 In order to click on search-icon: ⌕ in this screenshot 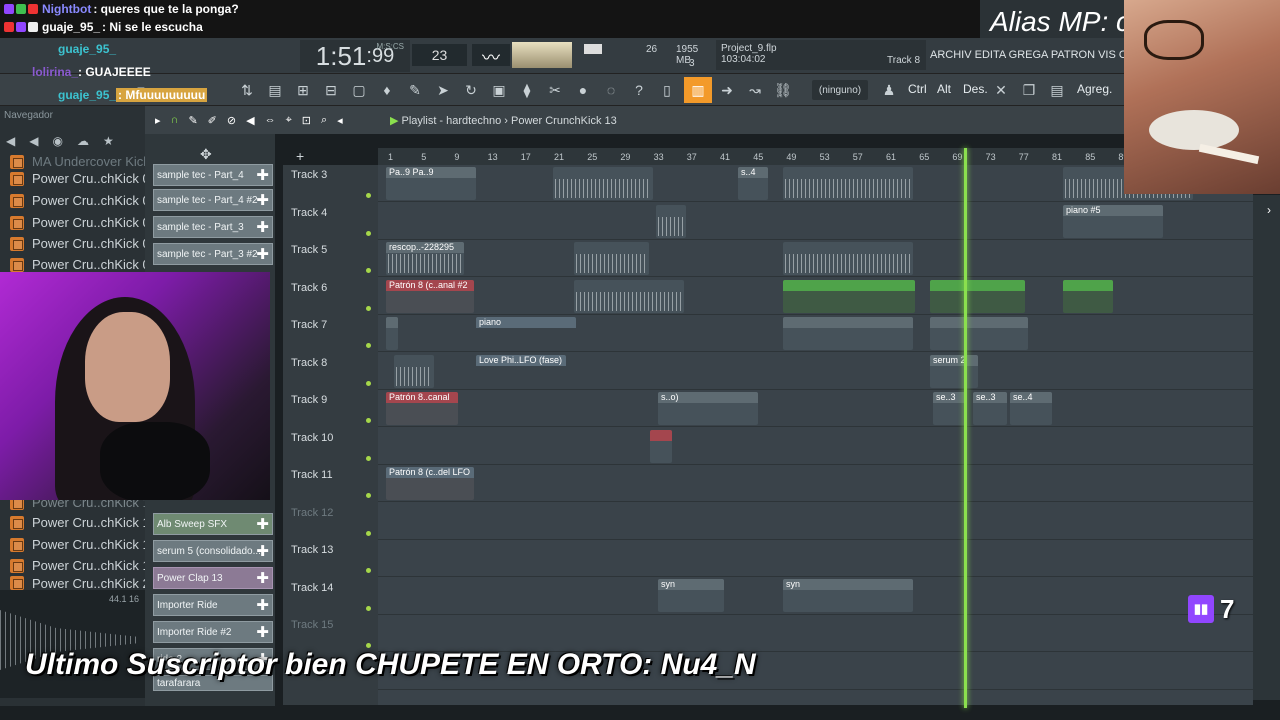, I will do `click(324, 120)`.